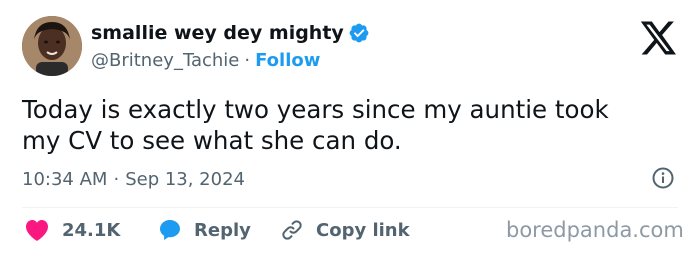  I want to click on reply-button: Reply, so click(204, 230).